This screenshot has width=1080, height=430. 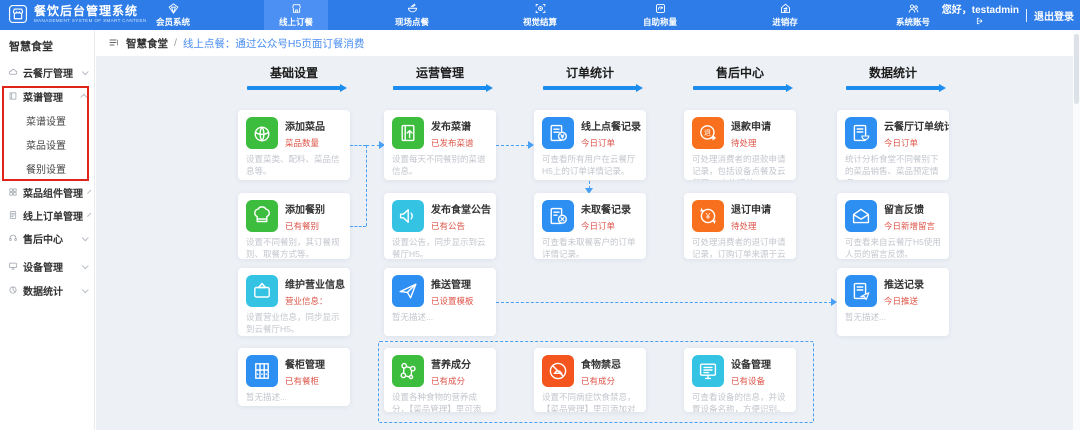 I want to click on card-online-order-record: 线上点餐记录 今日订单 可查看所有用户在云餐厅H5上的订单详情记录。, so click(x=590, y=145).